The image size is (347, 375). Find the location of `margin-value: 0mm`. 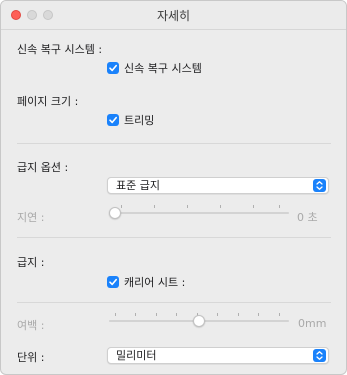

margin-value: 0mm is located at coordinates (312, 323).